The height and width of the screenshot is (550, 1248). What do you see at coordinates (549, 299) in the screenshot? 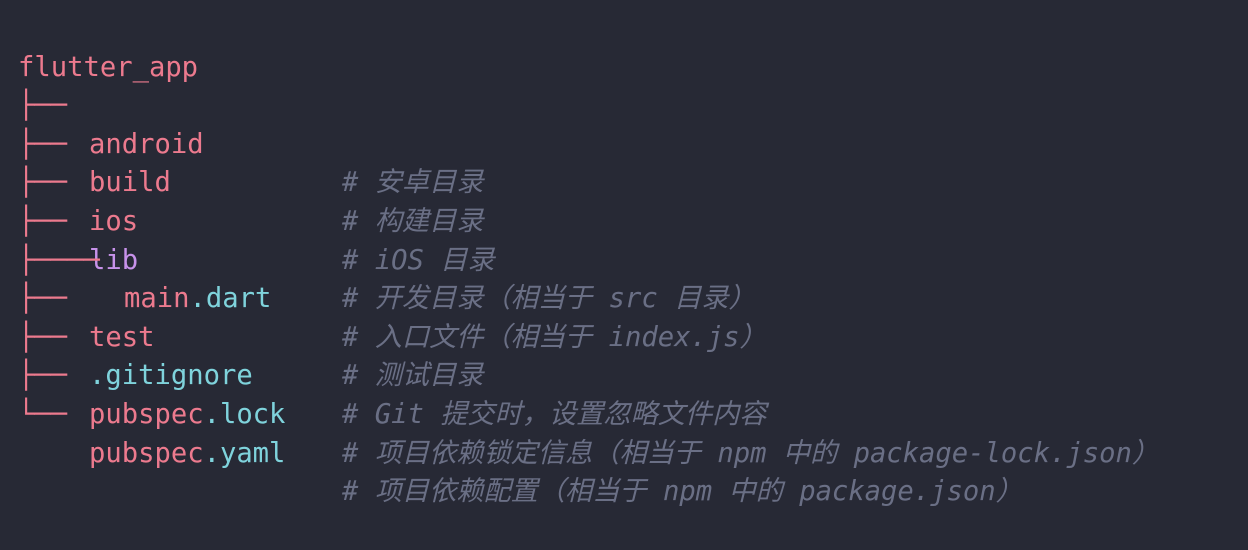
I see `entry-comment-lib: # 开发目录（相当于 src 目录）` at bounding box center [549, 299].